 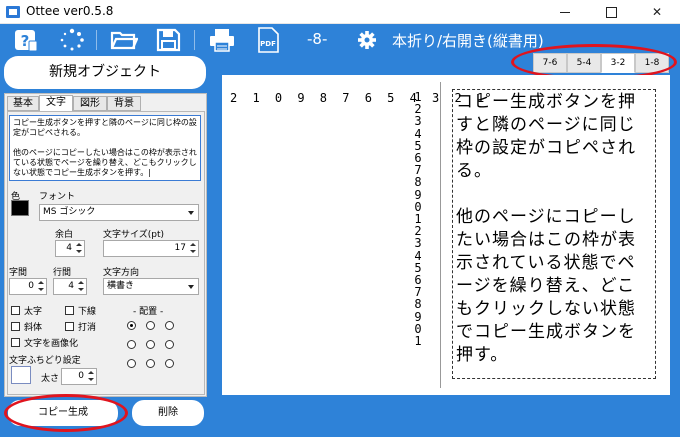 I want to click on maximize-button, so click(x=611, y=12).